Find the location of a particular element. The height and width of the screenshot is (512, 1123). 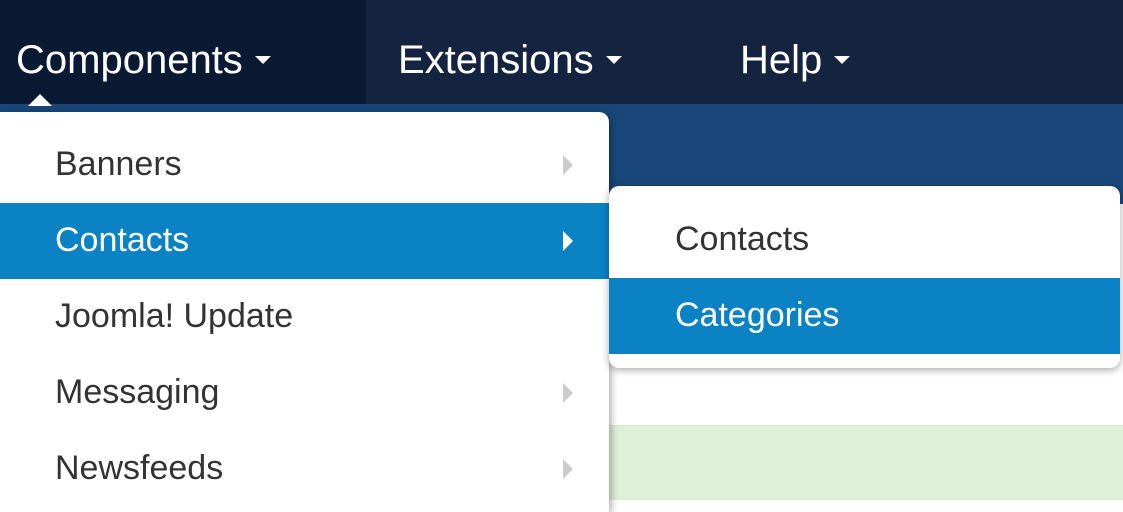

nav-extensions: Extensions is located at coordinates (510, 60).